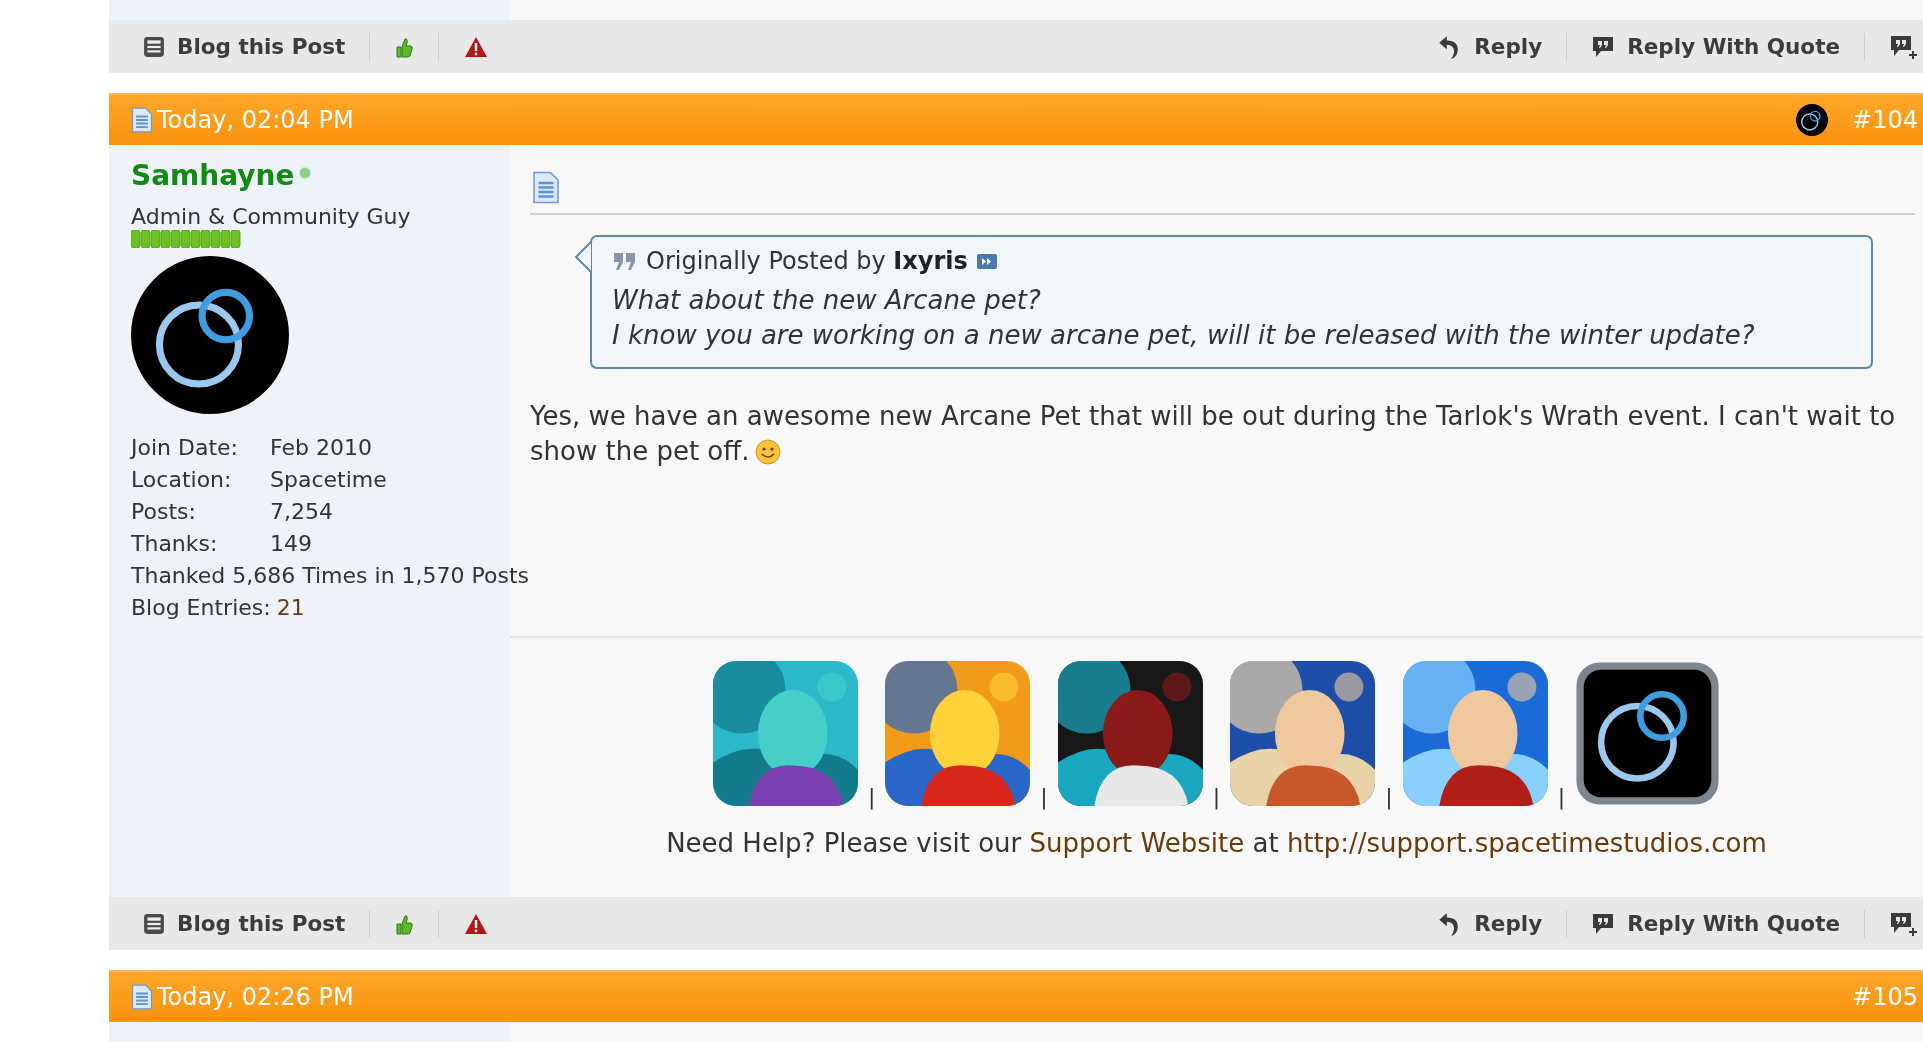  Describe the element at coordinates (256, 120) in the screenshot. I see `post-date: Today, 02:04 PM` at that location.